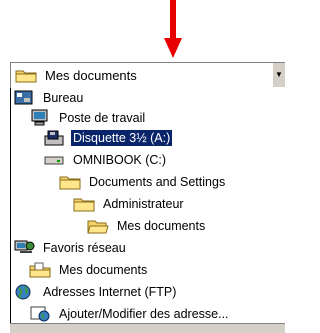 This screenshot has width=320, height=333. Describe the element at coordinates (110, 292) in the screenshot. I see `list-item-label: Adresses Internet (FTP)` at that location.